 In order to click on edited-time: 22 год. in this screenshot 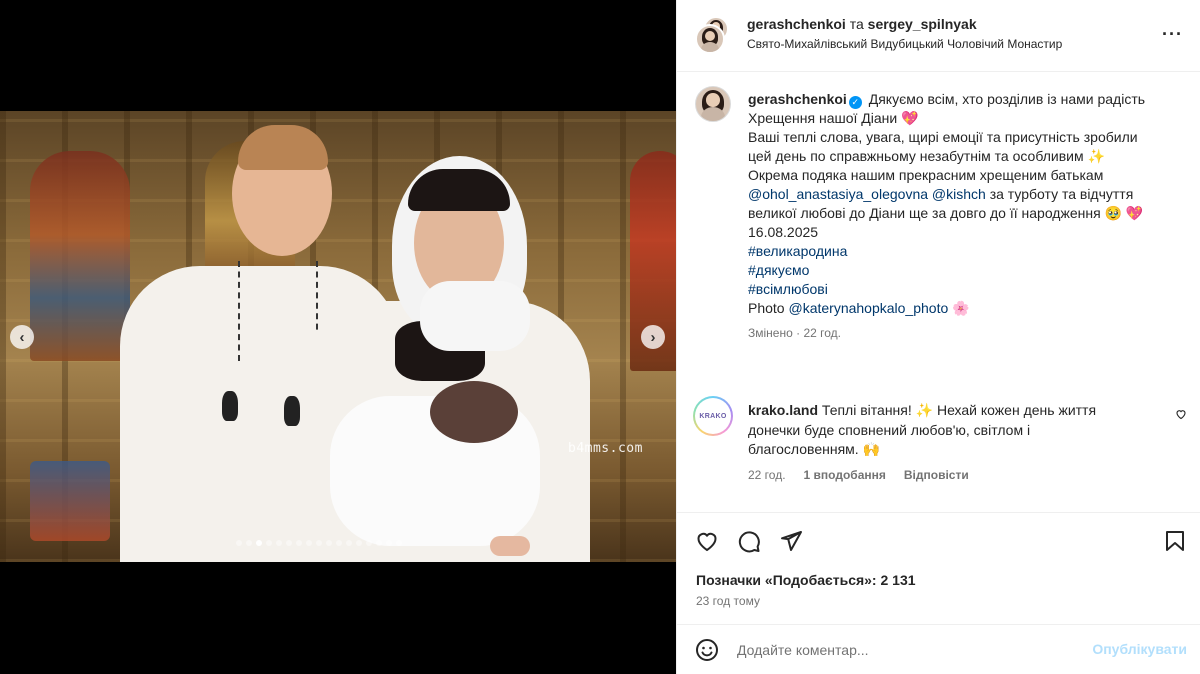, I will do `click(822, 333)`.